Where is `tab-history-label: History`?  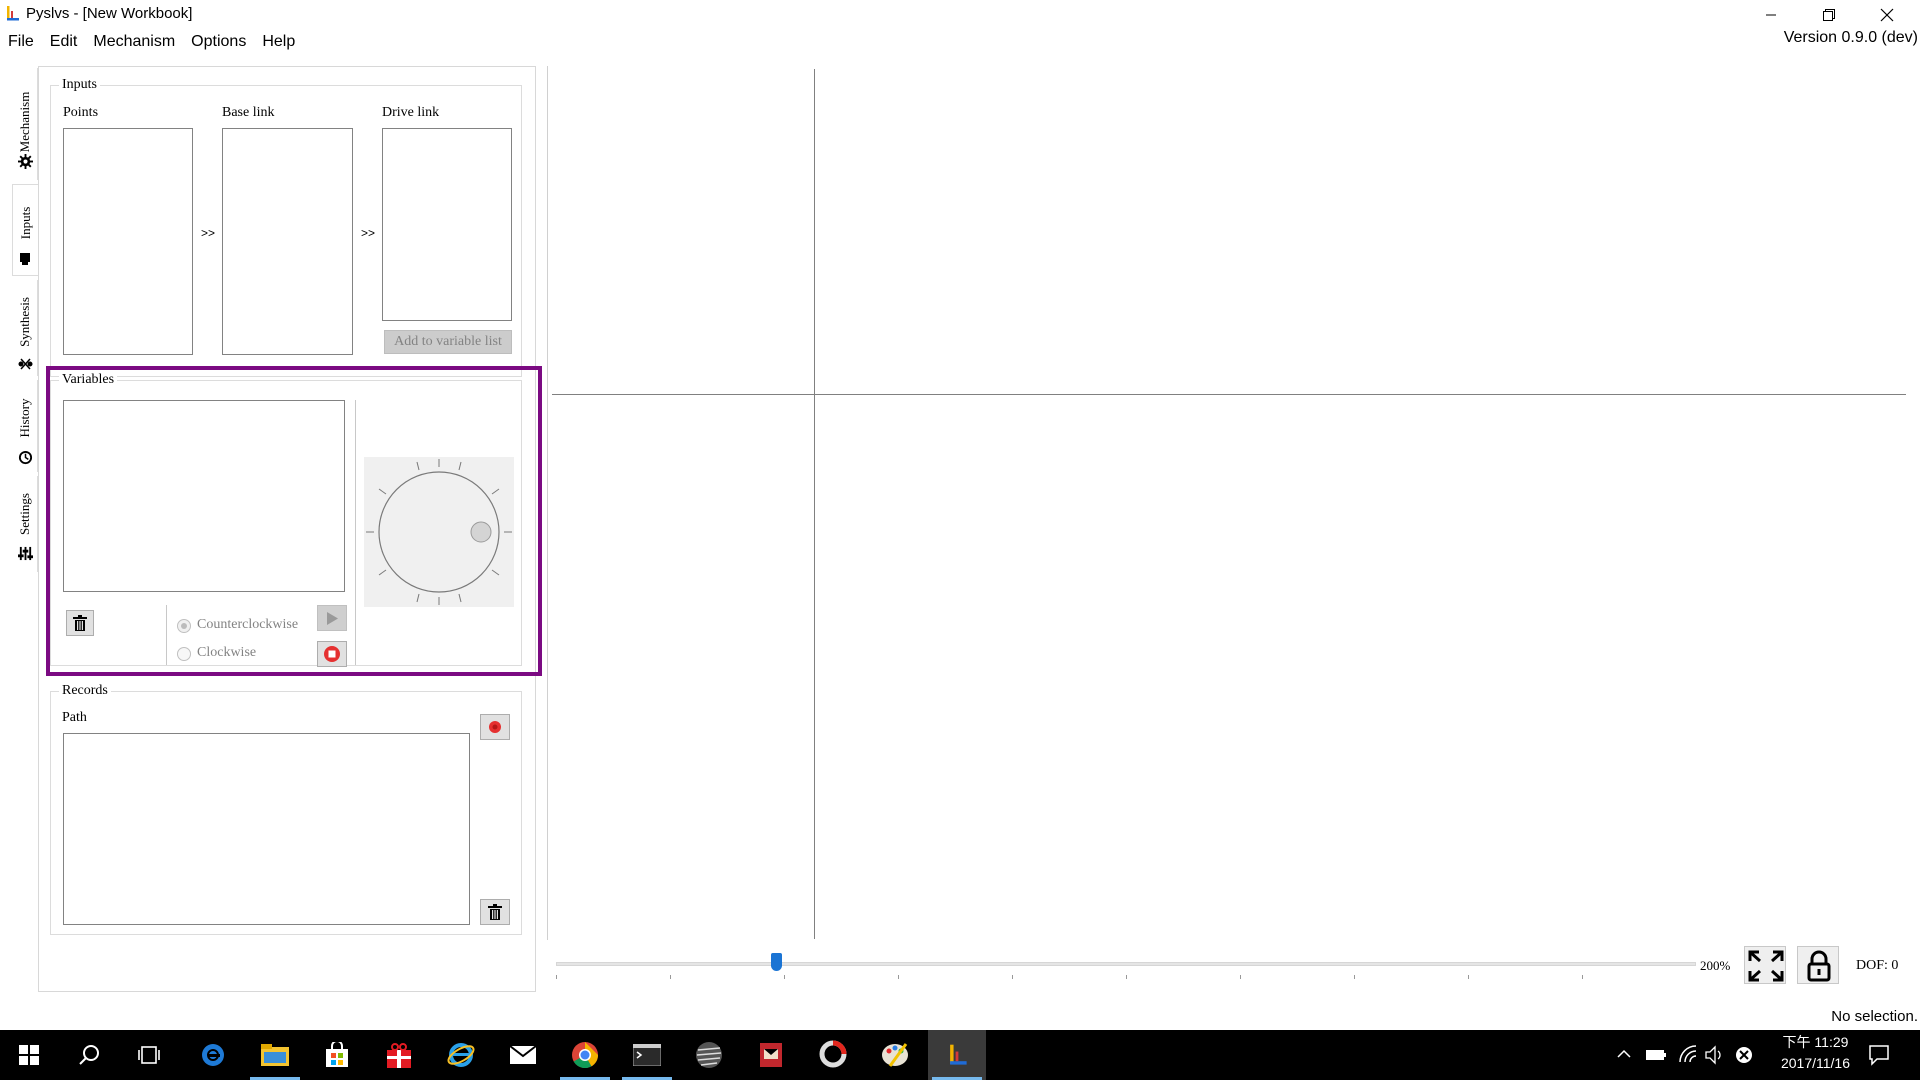
tab-history-label: History is located at coordinates (24, 418).